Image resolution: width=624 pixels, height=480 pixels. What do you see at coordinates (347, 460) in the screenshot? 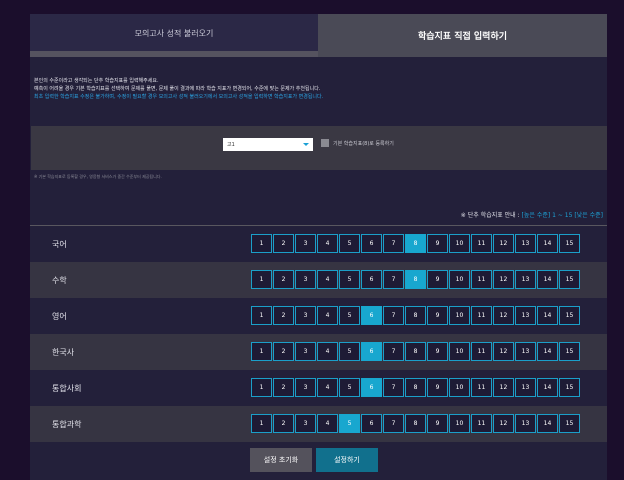
I see `submit-button: 설정하기` at bounding box center [347, 460].